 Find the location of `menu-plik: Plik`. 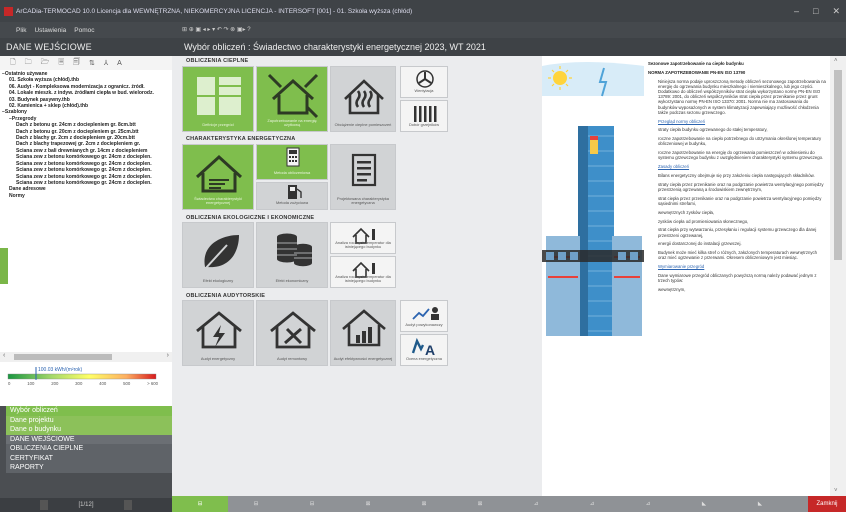

menu-plik: Plik is located at coordinates (21, 30).